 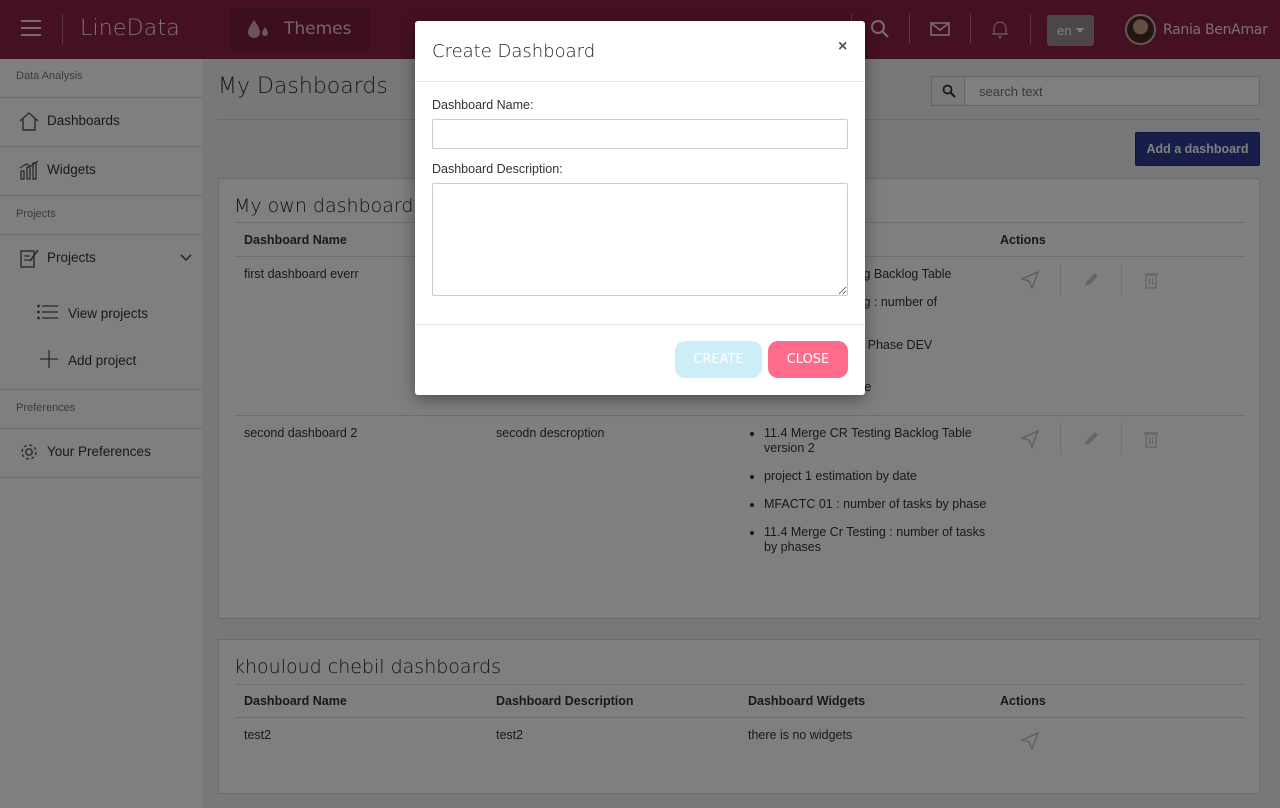 I want to click on create-button: CREATE, so click(x=718, y=359).